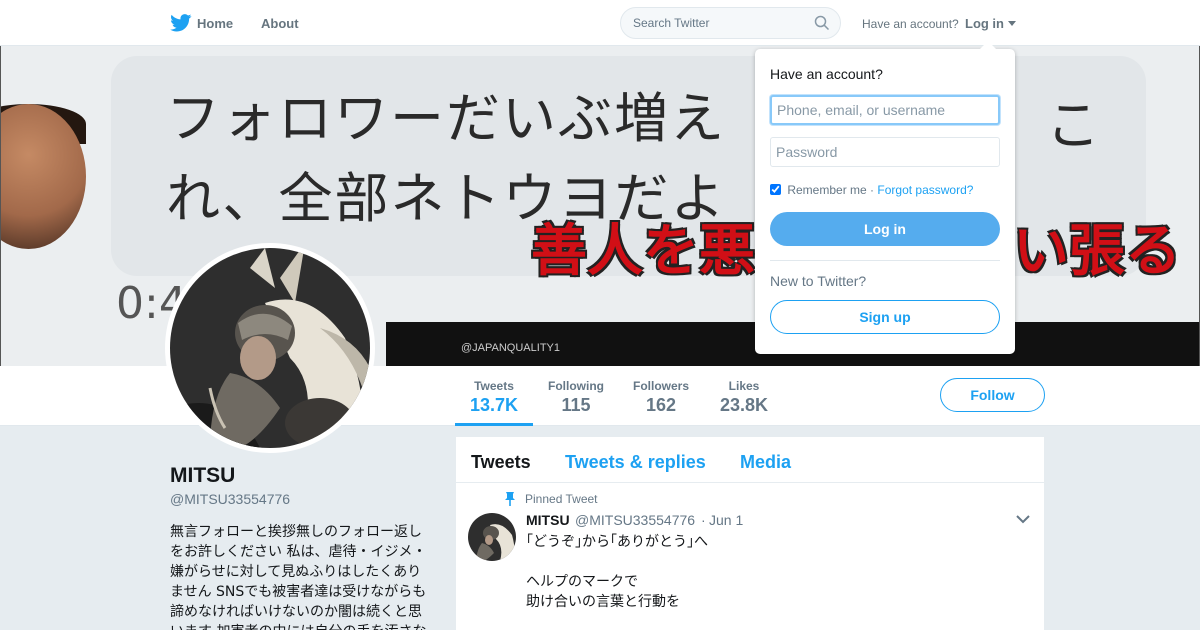 This screenshot has width=1200, height=630. I want to click on stat-tweets: Tweets 13.7K, so click(494, 396).